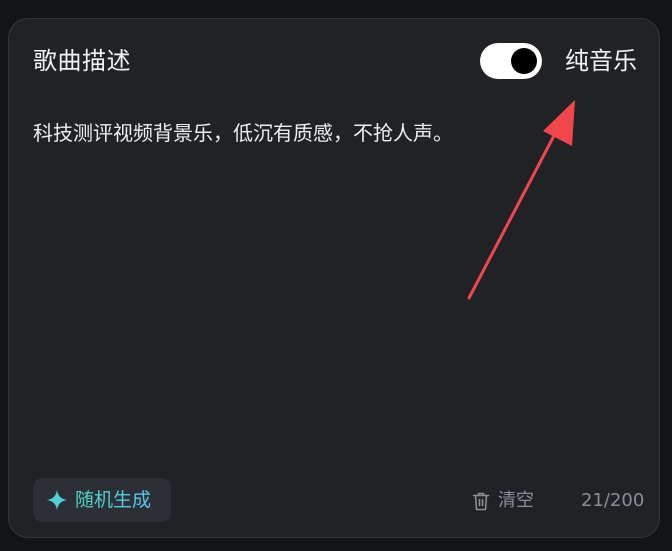 The height and width of the screenshot is (551, 672). What do you see at coordinates (601, 61) in the screenshot?
I see `instrumental-toggle-label: 纯音乐` at bounding box center [601, 61].